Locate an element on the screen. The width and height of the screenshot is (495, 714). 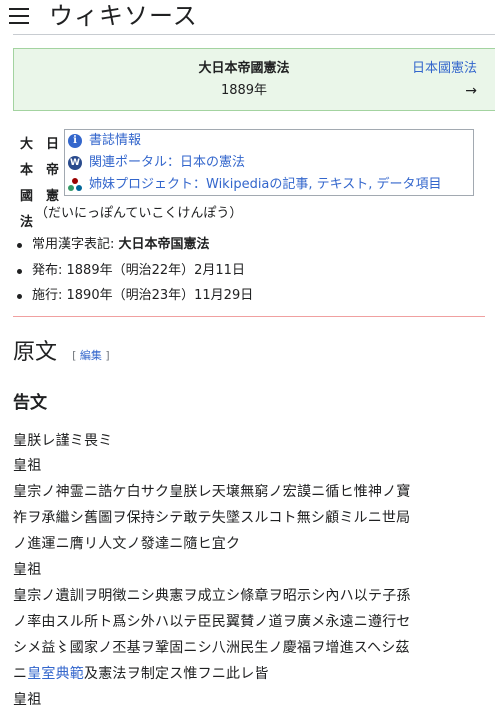
site-title: ウィキソース is located at coordinates (123, 16).